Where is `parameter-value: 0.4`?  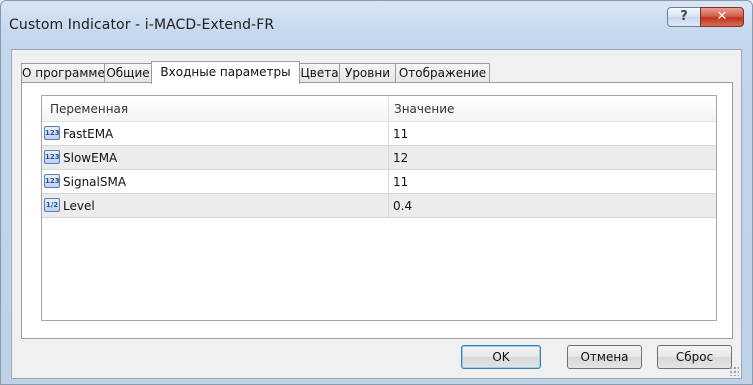
parameter-value: 0.4 is located at coordinates (402, 206).